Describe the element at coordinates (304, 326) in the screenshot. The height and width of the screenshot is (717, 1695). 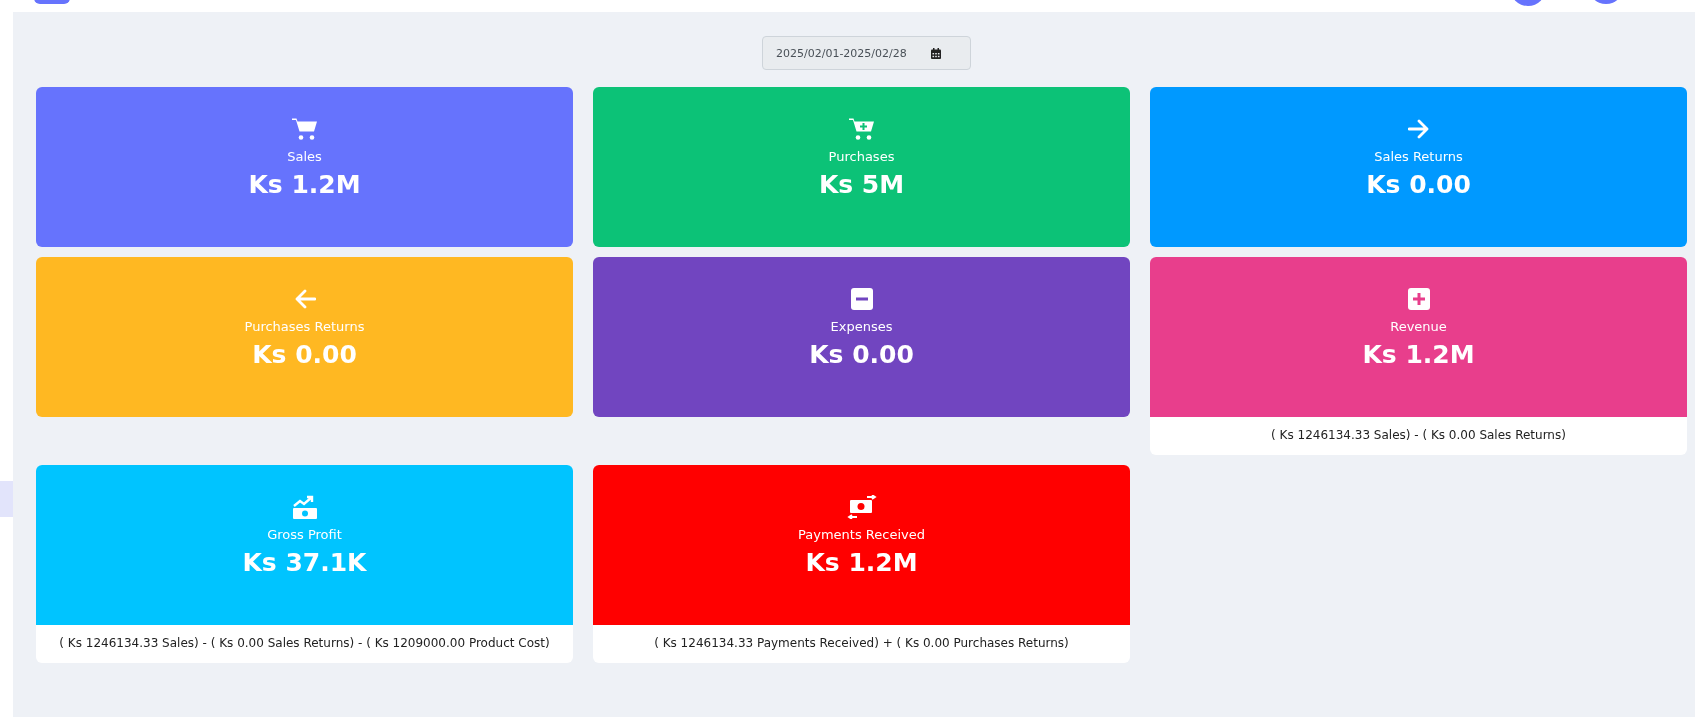
I see `stat-label: Purchases Returns` at that location.